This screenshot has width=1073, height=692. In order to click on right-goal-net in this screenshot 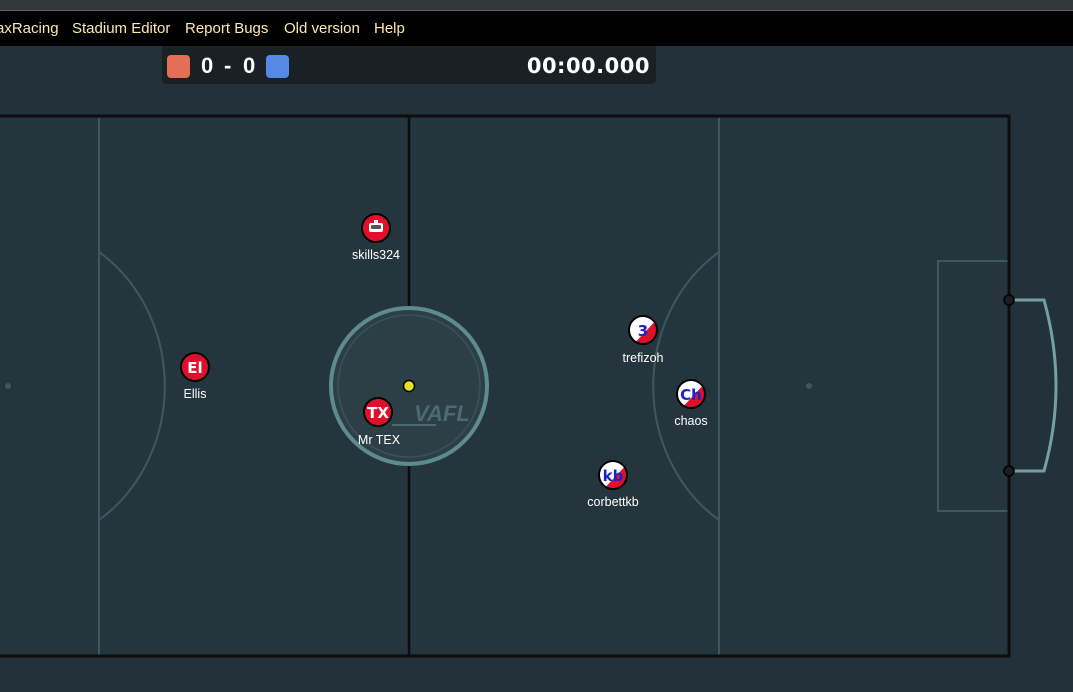, I will do `click(1033, 385)`.